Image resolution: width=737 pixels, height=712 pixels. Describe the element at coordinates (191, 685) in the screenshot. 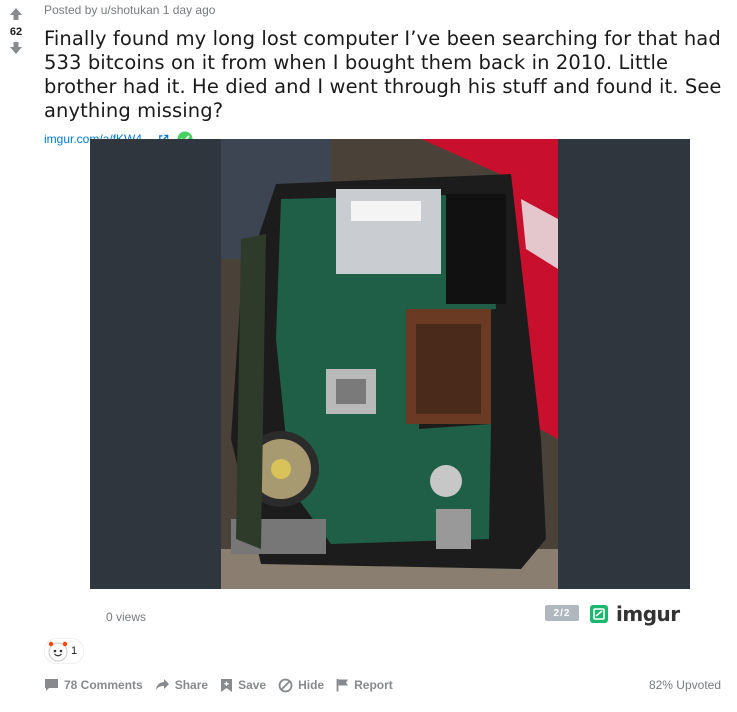

I see `share-label: Share` at that location.